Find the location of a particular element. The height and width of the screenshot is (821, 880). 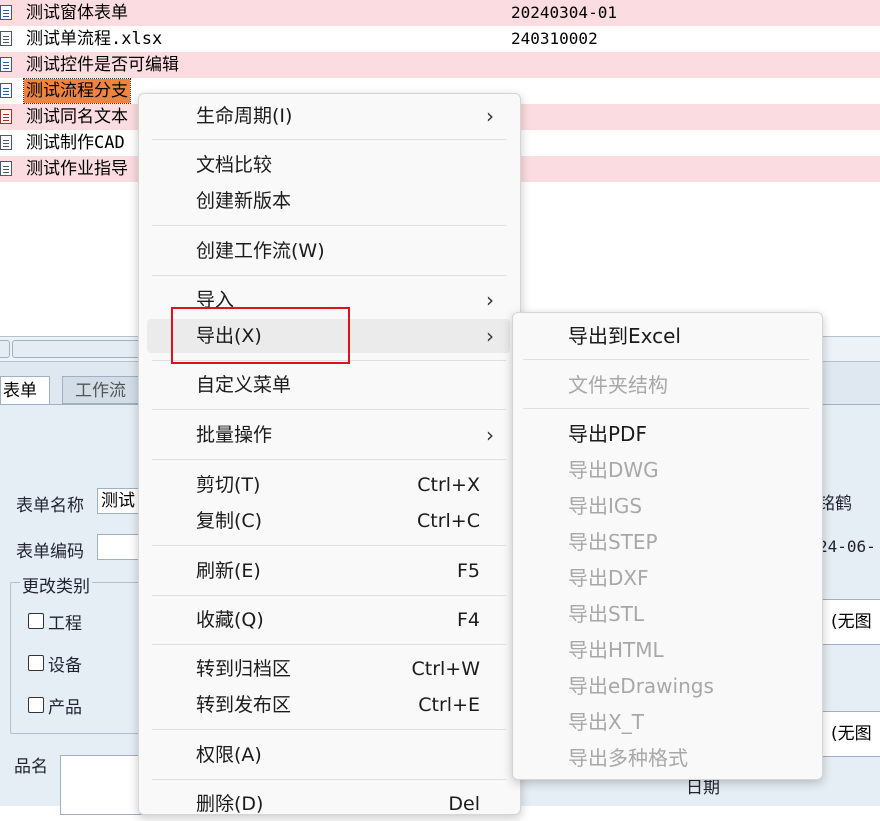

menu-item-shortcut: Ctrl+X is located at coordinates (448, 485).